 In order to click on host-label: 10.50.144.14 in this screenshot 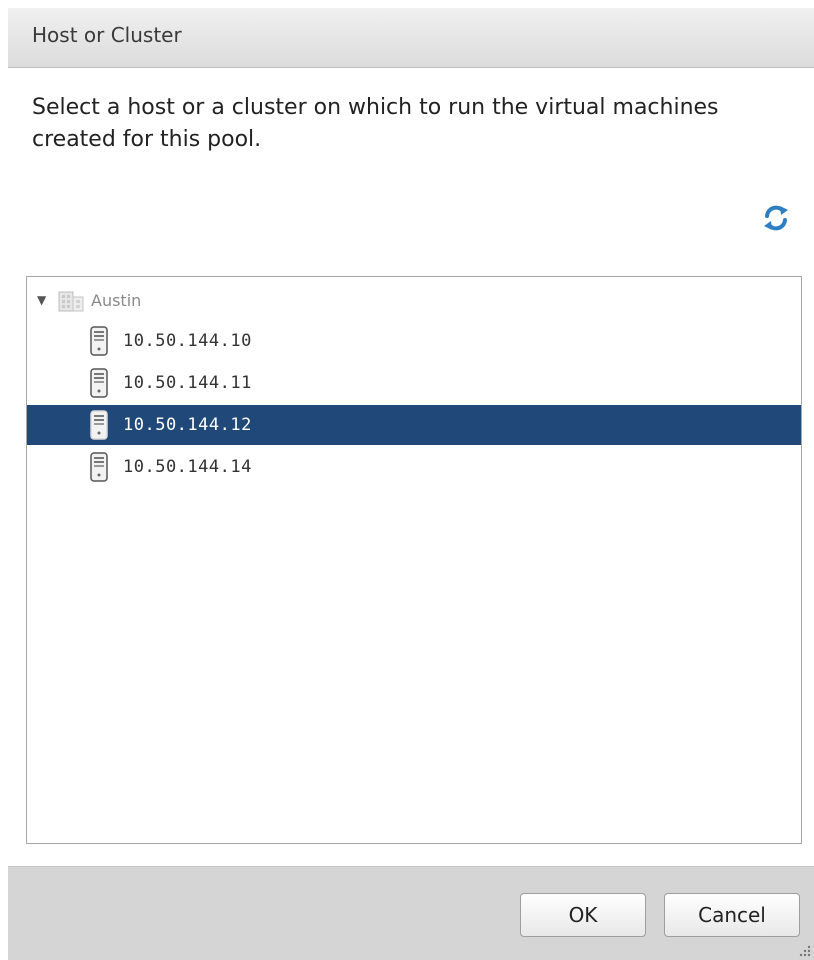, I will do `click(187, 467)`.